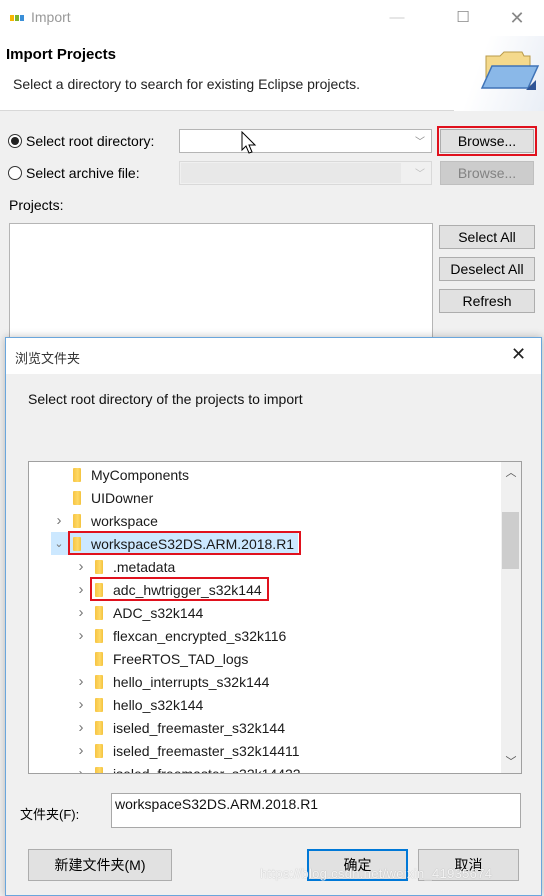 The width and height of the screenshot is (544, 896). Describe the element at coordinates (187, 589) in the screenshot. I see `tree-item-label: adc_hwtrigger_s32k144` at that location.